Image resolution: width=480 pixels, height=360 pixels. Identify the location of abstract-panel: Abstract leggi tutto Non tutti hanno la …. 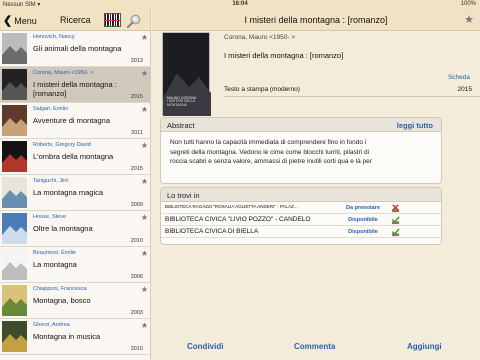
(301, 150).